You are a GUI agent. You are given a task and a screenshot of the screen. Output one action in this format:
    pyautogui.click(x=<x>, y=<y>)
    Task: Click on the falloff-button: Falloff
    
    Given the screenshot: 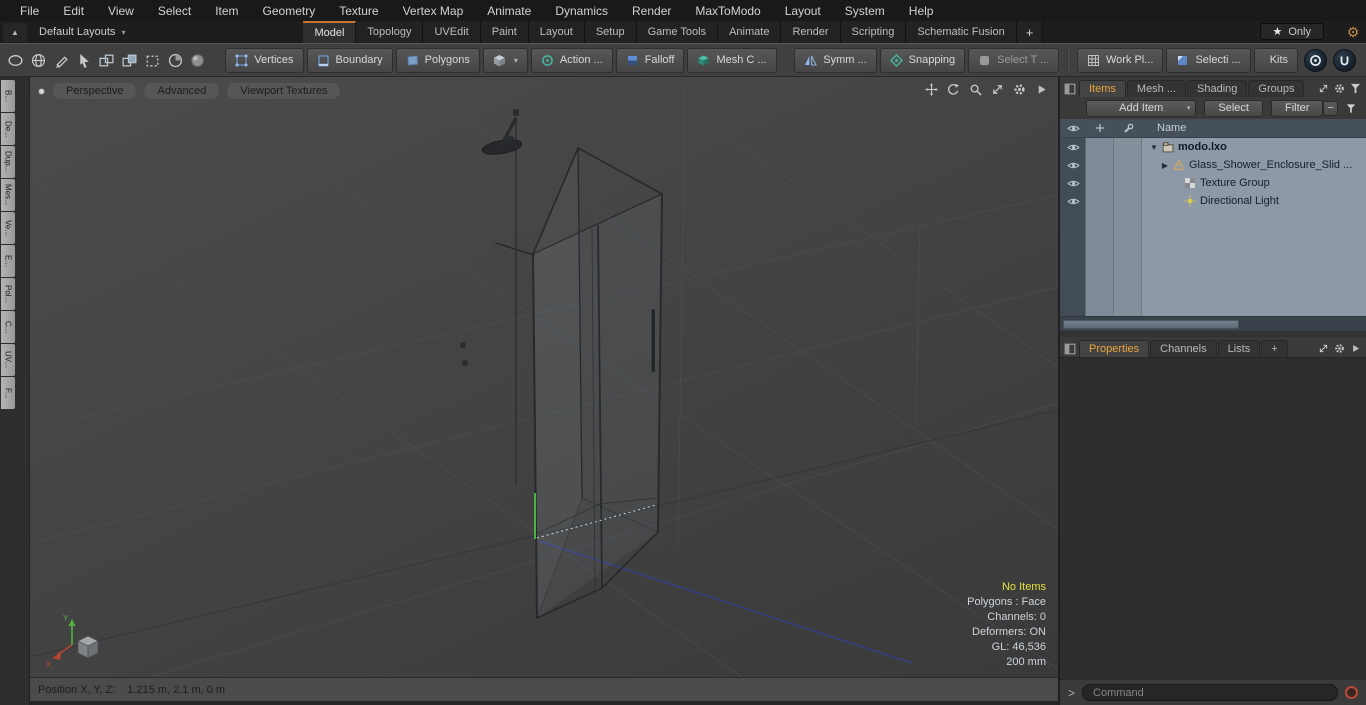 What is the action you would take?
    pyautogui.click(x=650, y=60)
    